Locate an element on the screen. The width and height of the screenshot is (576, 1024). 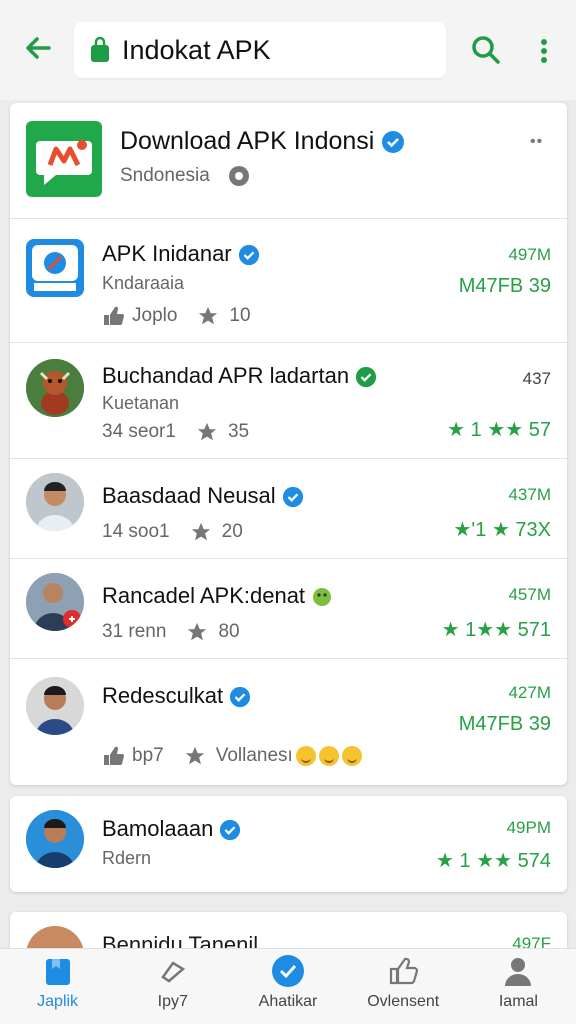
result-card: Bamolaaan Rdern 49PM ★ 1 ★★ 574 is located at coordinates (288, 844).